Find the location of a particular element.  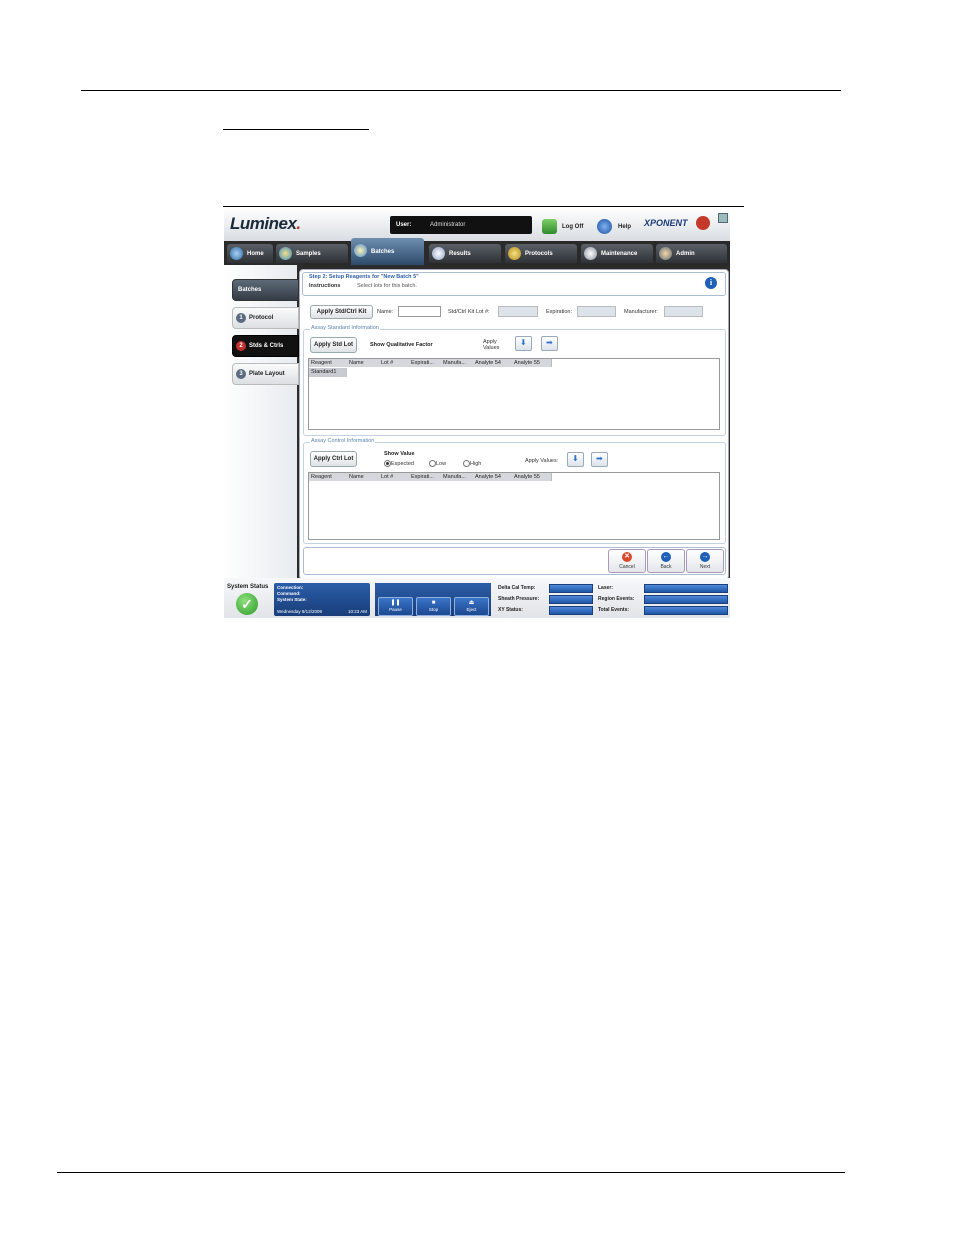

section-underline is located at coordinates (296, 129).